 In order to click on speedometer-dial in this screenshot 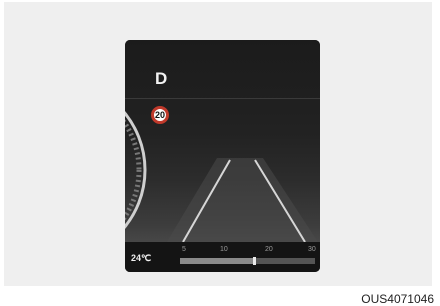, I will do `click(135, 170)`.